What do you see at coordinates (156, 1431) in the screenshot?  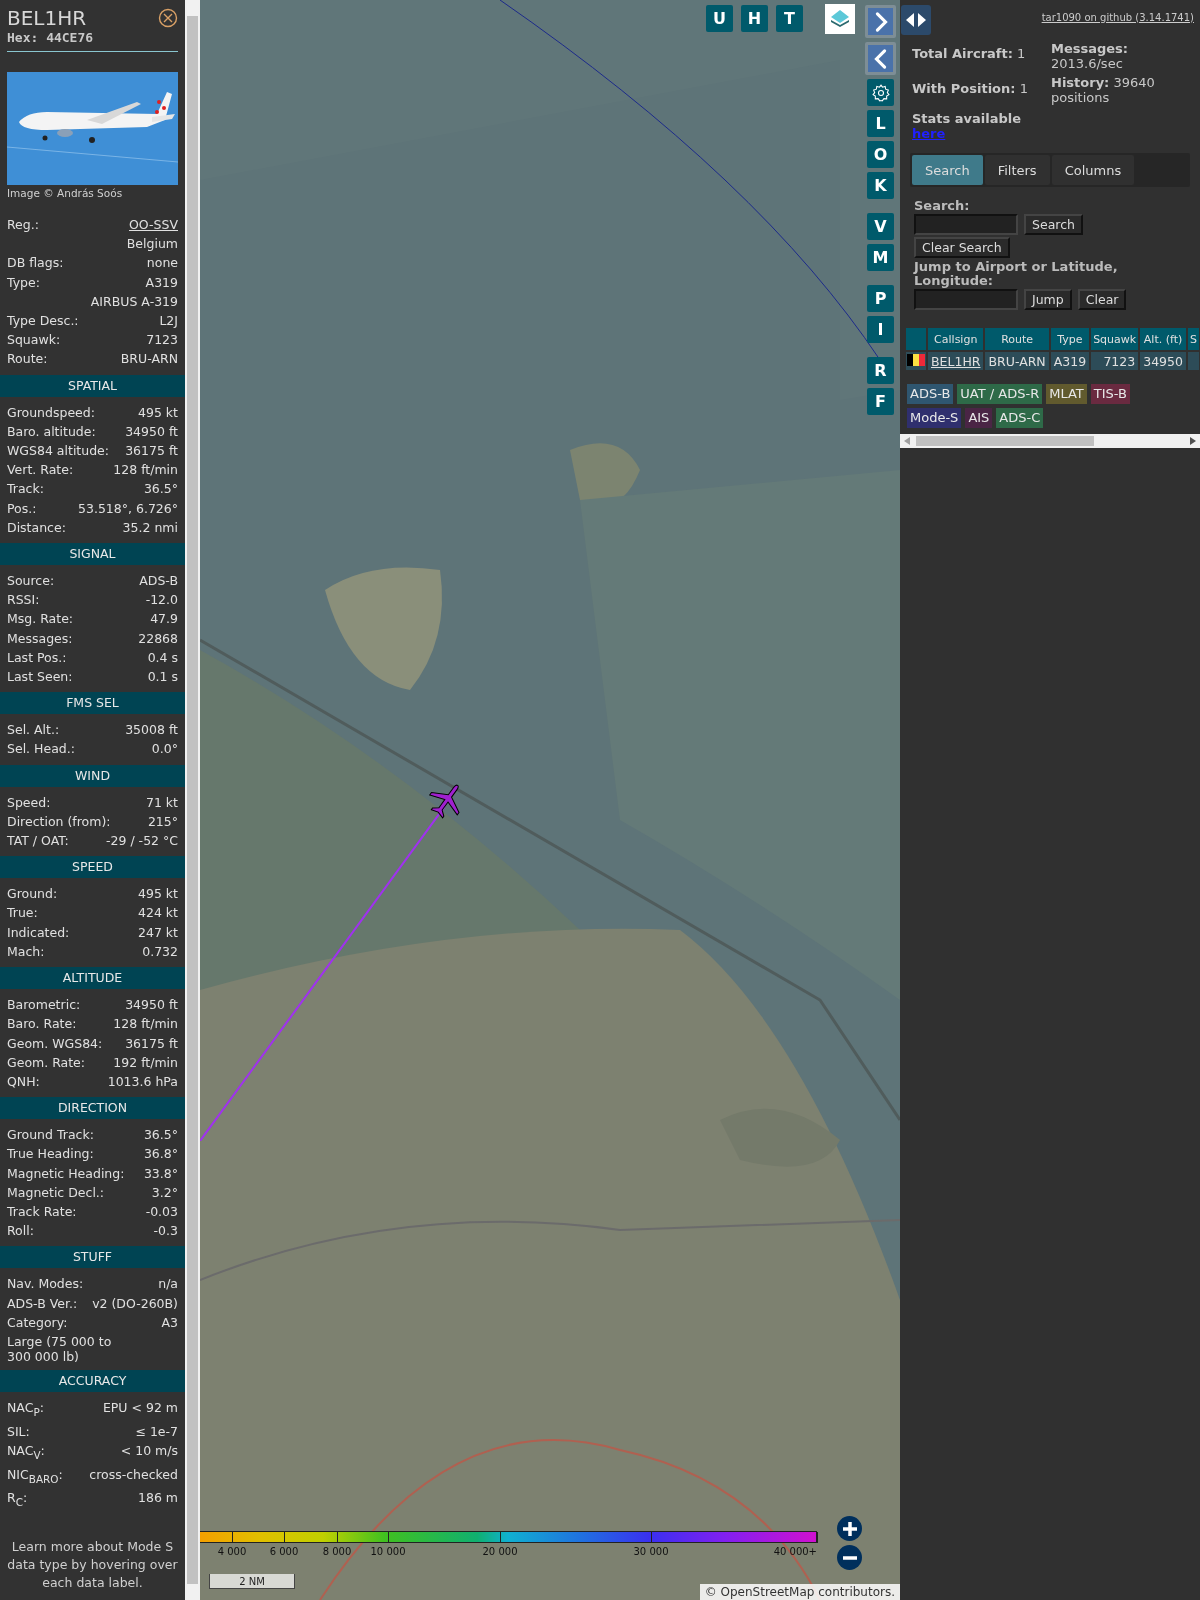 I see `field-value: ≤ 1e-7` at bounding box center [156, 1431].